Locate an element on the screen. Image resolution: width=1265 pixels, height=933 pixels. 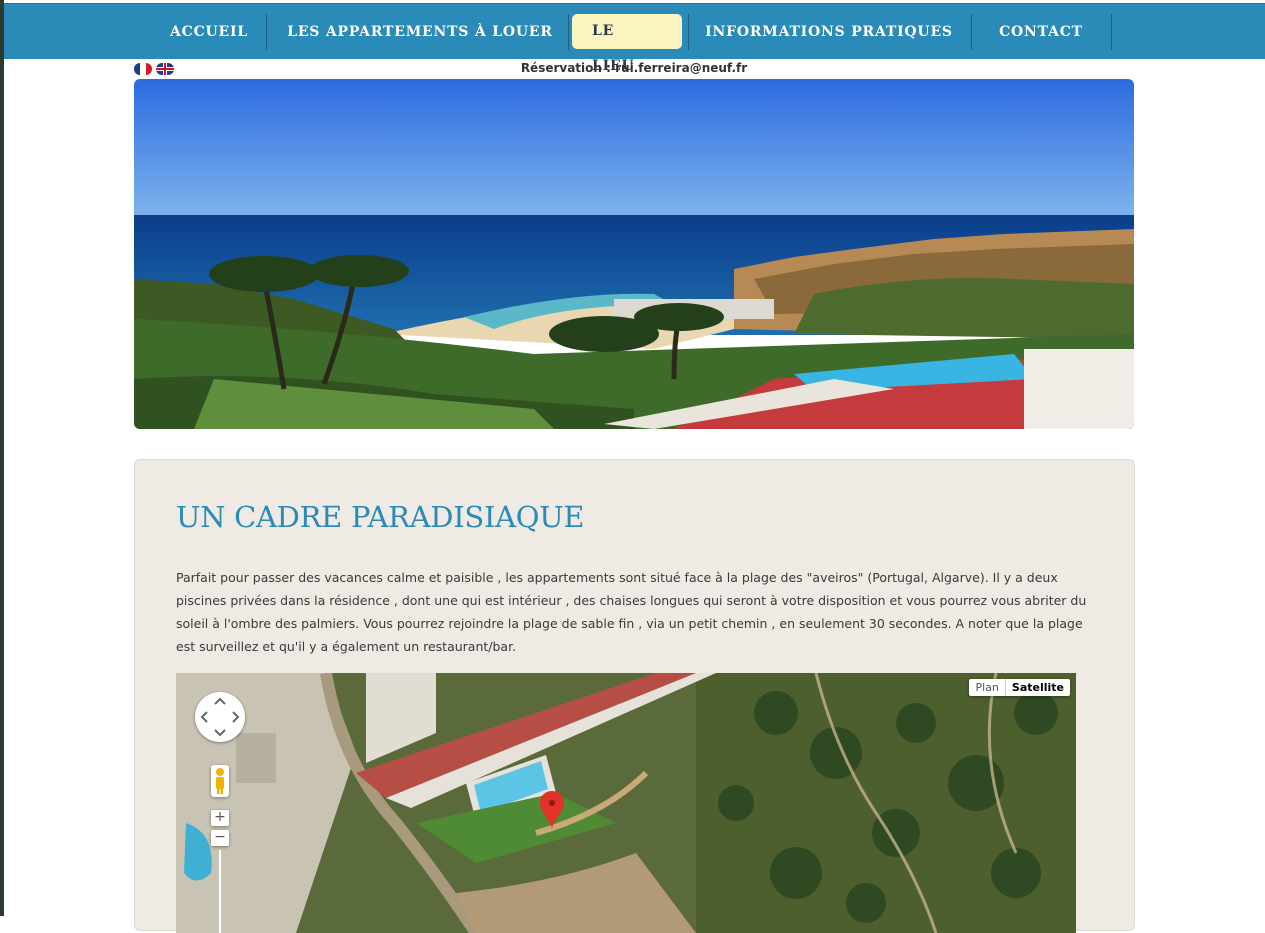
map-type-control: Plan Satellite is located at coordinates (1019, 687).